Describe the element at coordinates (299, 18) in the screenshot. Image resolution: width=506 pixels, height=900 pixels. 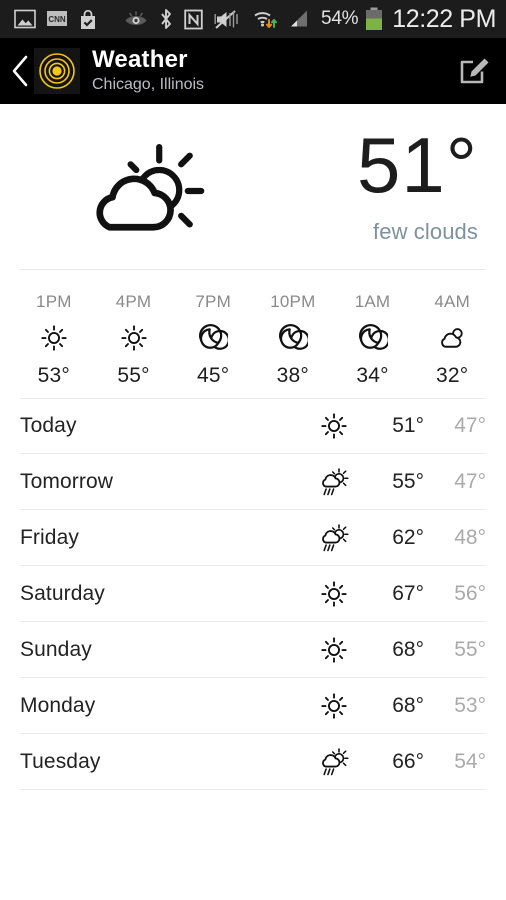
I see `cell-signal-icon` at that location.